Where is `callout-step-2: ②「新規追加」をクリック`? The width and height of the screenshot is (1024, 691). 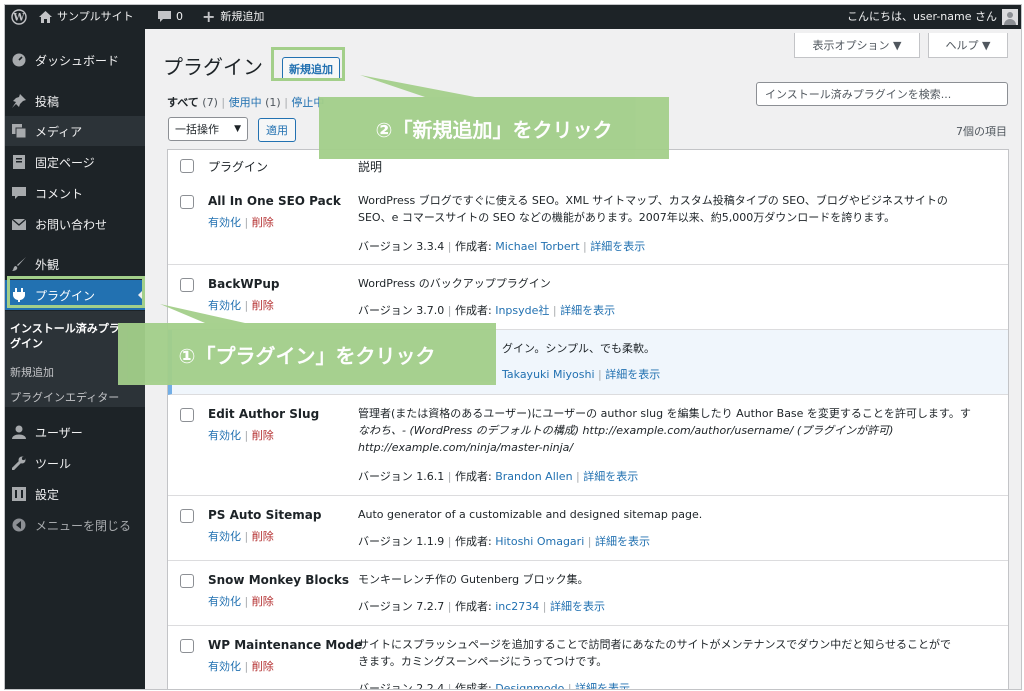
callout-step-2: ②「新規追加」をクリック is located at coordinates (494, 128).